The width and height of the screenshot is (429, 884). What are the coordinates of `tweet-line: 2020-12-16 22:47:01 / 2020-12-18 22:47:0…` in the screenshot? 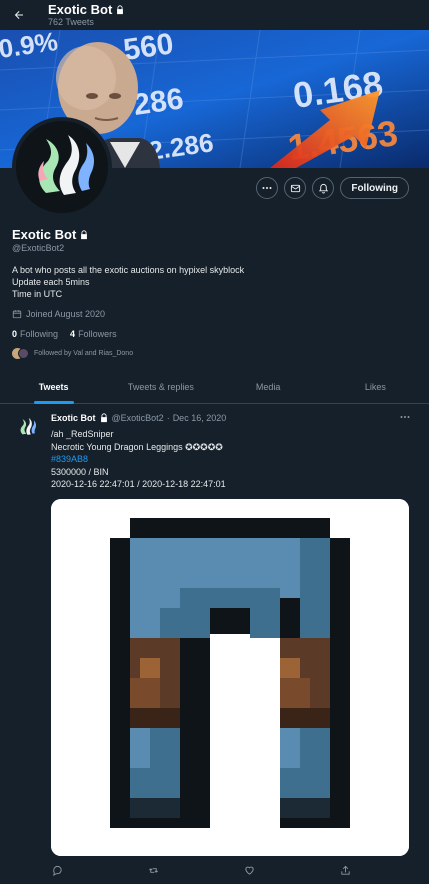 It's located at (138, 484).